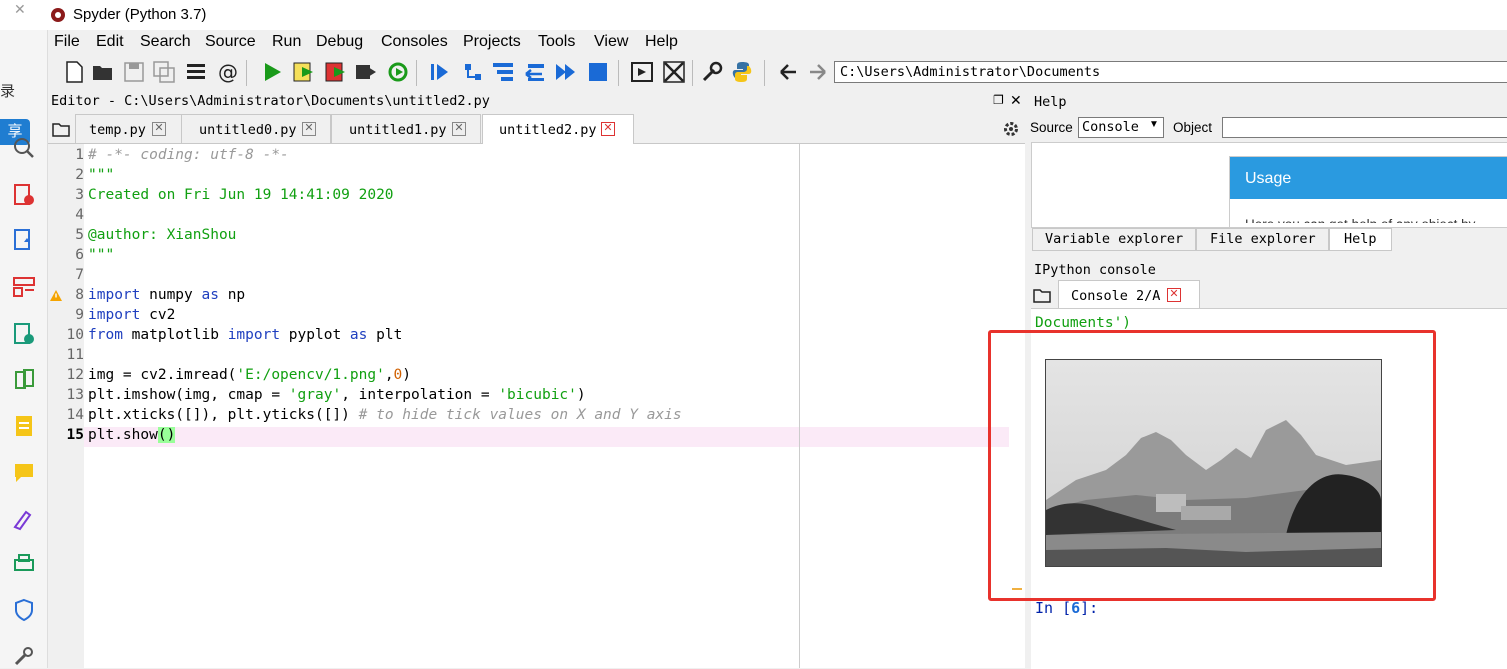  What do you see at coordinates (132, 435) in the screenshot?
I see `code-line-15: plt.show()` at bounding box center [132, 435].